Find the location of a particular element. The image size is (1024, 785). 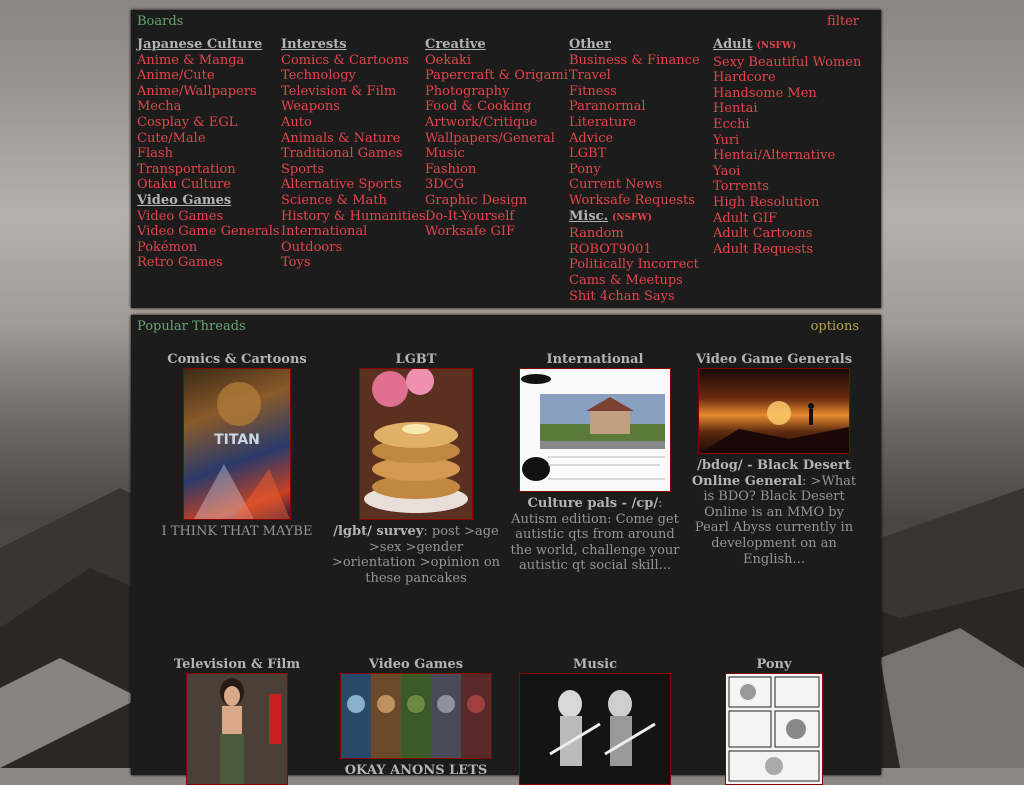

board-link: Auto is located at coordinates (353, 123).